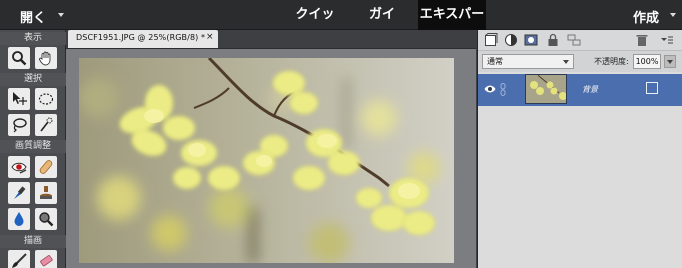 The width and height of the screenshot is (682, 268). I want to click on link-chain-icon, so click(503, 89).